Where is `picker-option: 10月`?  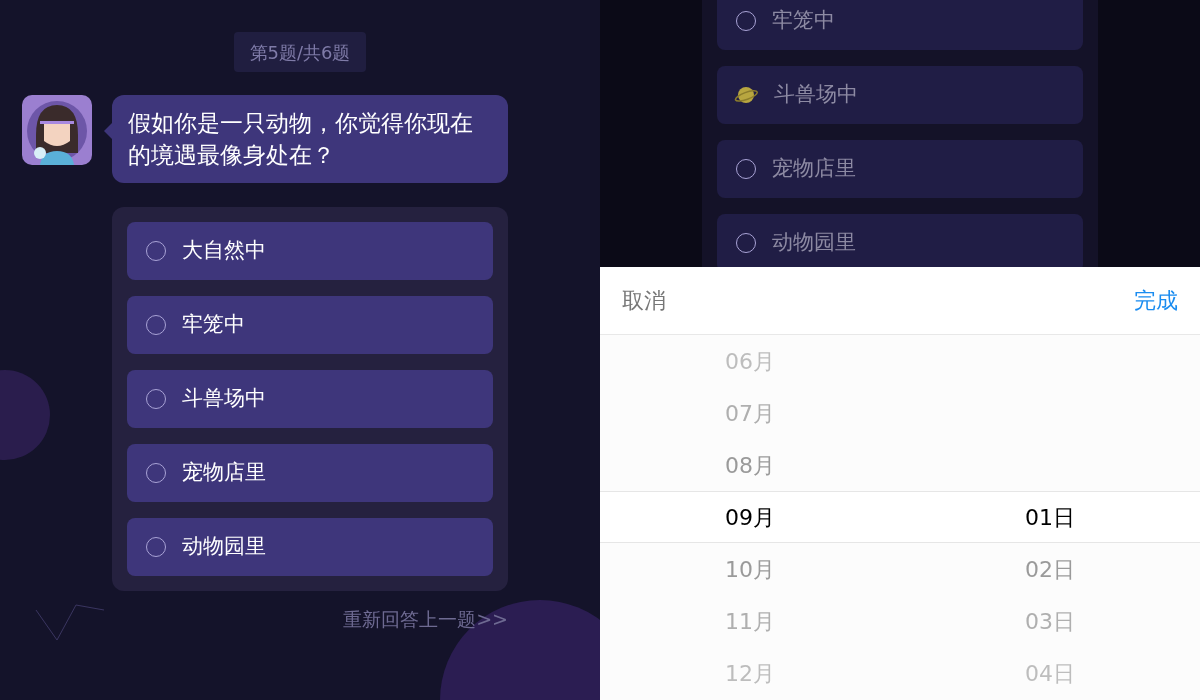 picker-option: 10月 is located at coordinates (750, 569).